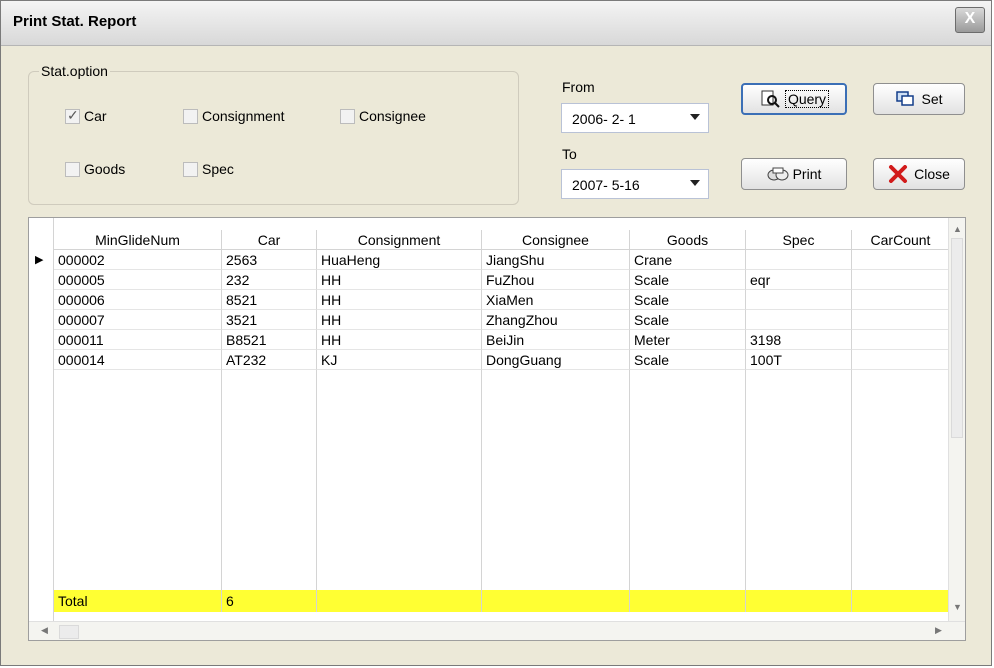 This screenshot has height=668, width=994. Describe the element at coordinates (138, 601) in the screenshot. I see `total-label: Total` at that location.